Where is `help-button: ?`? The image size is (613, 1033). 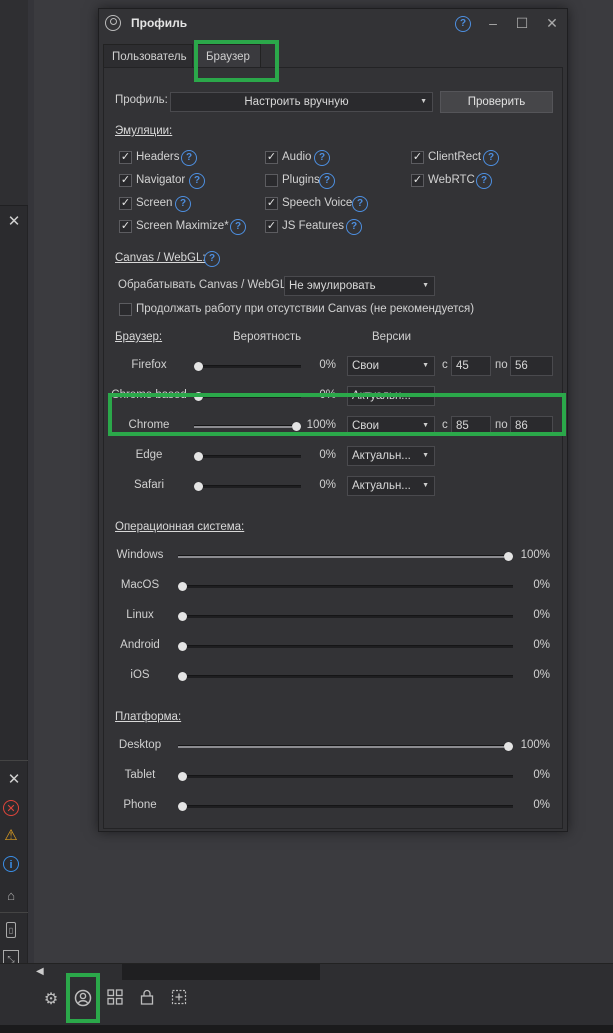 help-button: ? is located at coordinates (463, 23).